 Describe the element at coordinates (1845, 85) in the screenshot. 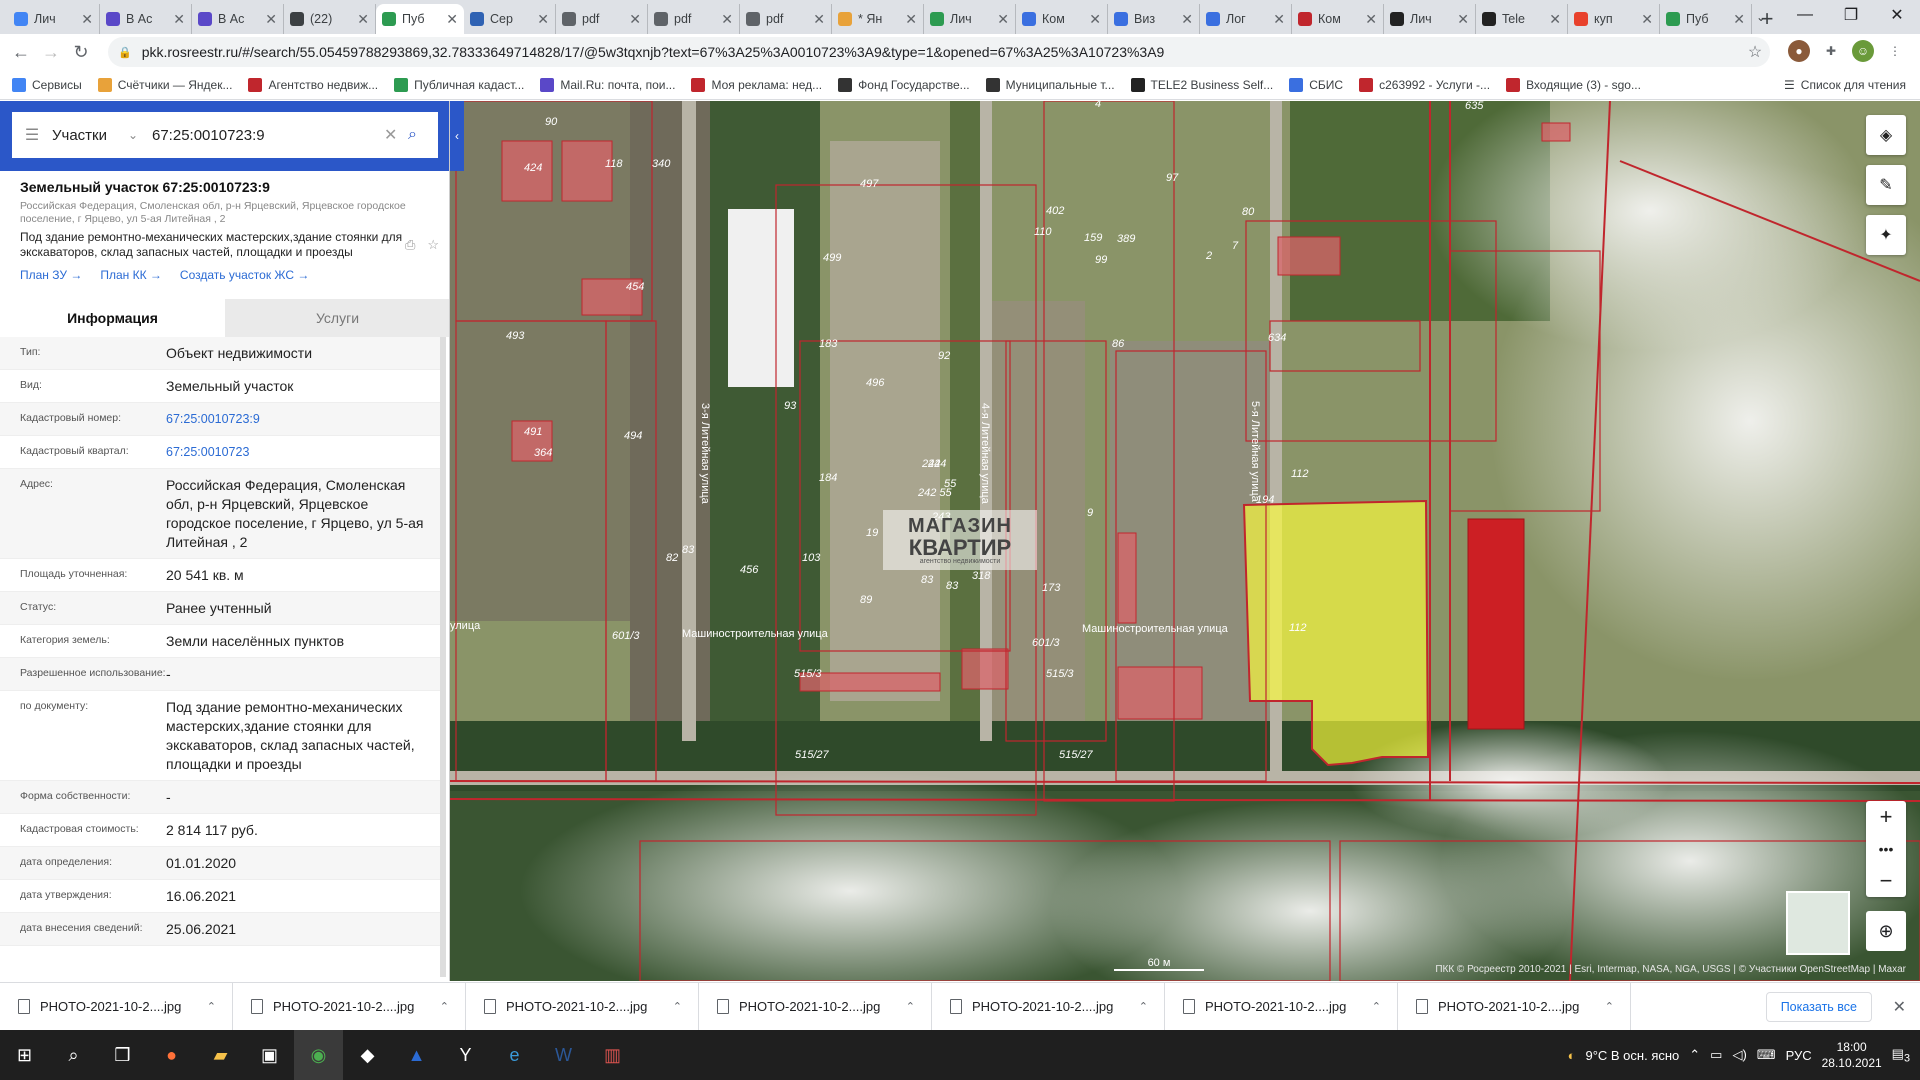

I see `reading-list: ☰ Список для чтения` at that location.